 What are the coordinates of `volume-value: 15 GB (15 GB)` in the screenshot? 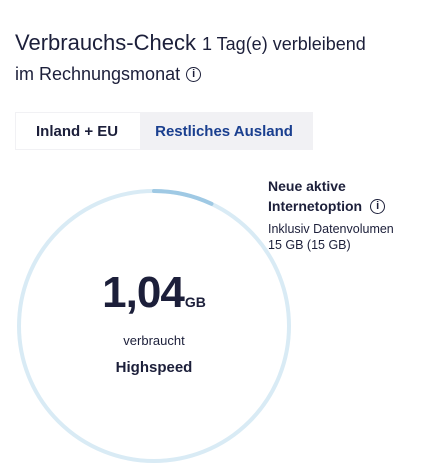 It's located at (309, 245).